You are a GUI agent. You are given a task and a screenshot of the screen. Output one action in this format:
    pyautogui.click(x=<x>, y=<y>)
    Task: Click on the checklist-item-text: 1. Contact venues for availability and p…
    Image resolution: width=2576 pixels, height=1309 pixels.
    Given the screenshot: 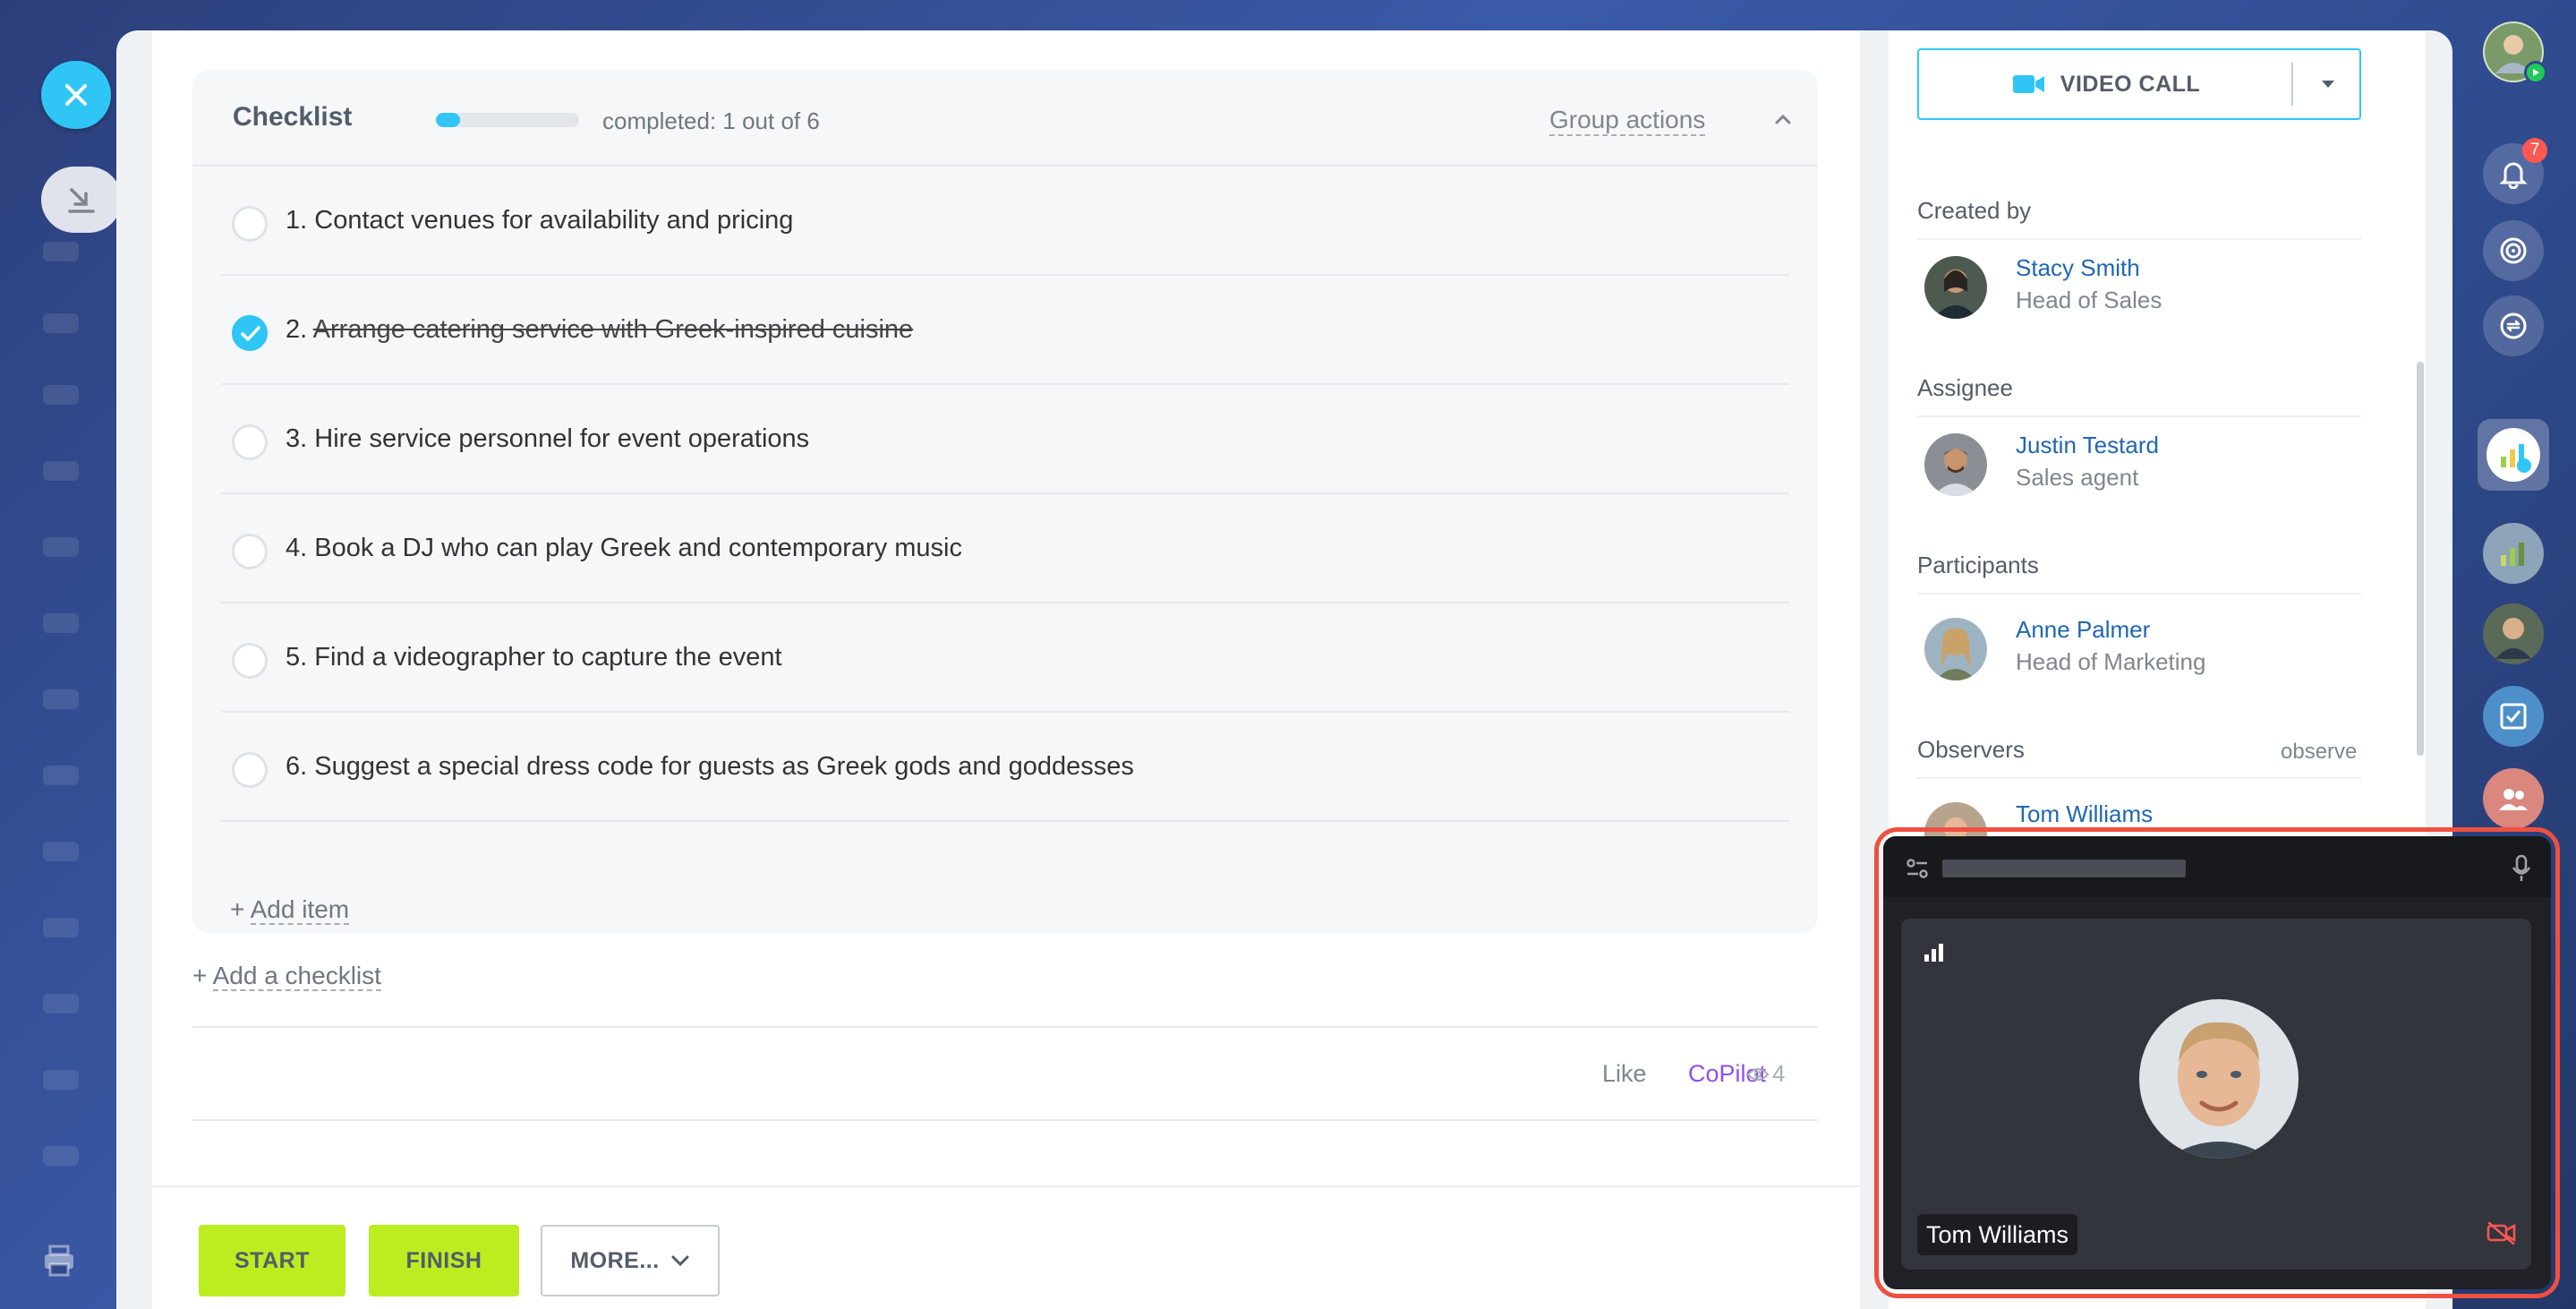 What is the action you would take?
    pyautogui.click(x=539, y=220)
    